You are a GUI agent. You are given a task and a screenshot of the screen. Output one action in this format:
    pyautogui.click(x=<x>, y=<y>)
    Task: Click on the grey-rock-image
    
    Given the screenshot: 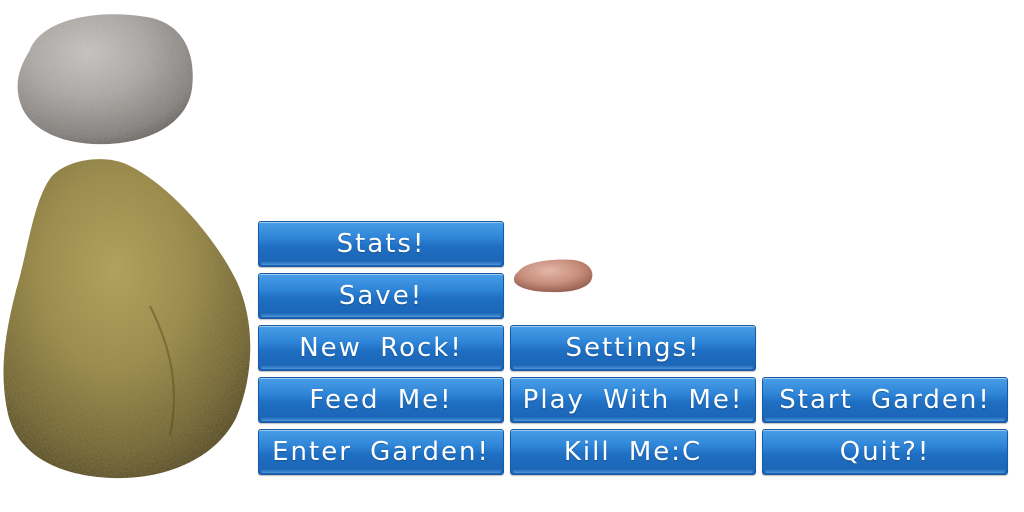 What is the action you would take?
    pyautogui.click(x=104, y=78)
    